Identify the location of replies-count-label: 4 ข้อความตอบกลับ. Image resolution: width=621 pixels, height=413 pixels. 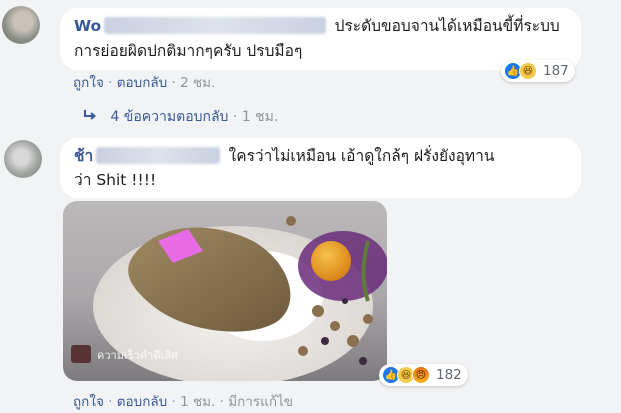
(169, 117).